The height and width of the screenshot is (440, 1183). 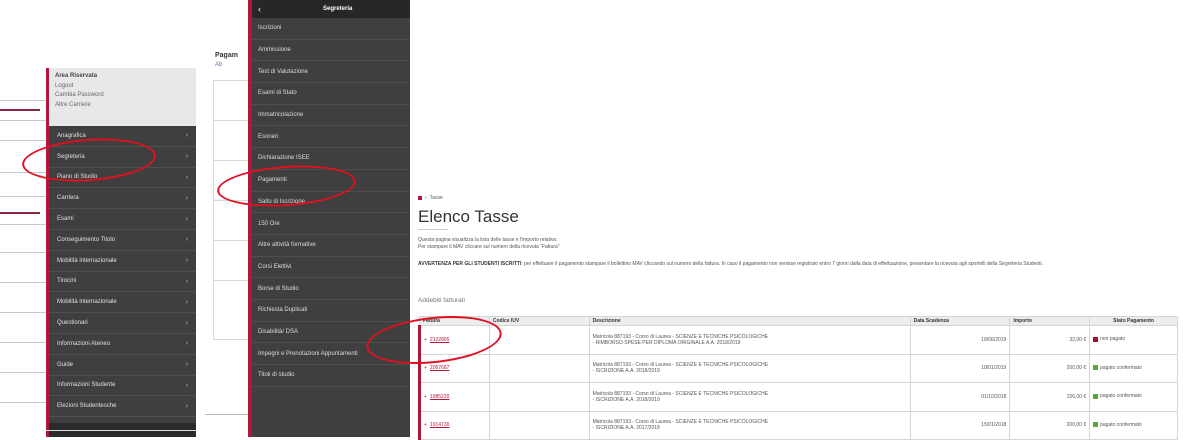 What do you see at coordinates (338, 9) in the screenshot?
I see `submenu-title: Segreteria` at bounding box center [338, 9].